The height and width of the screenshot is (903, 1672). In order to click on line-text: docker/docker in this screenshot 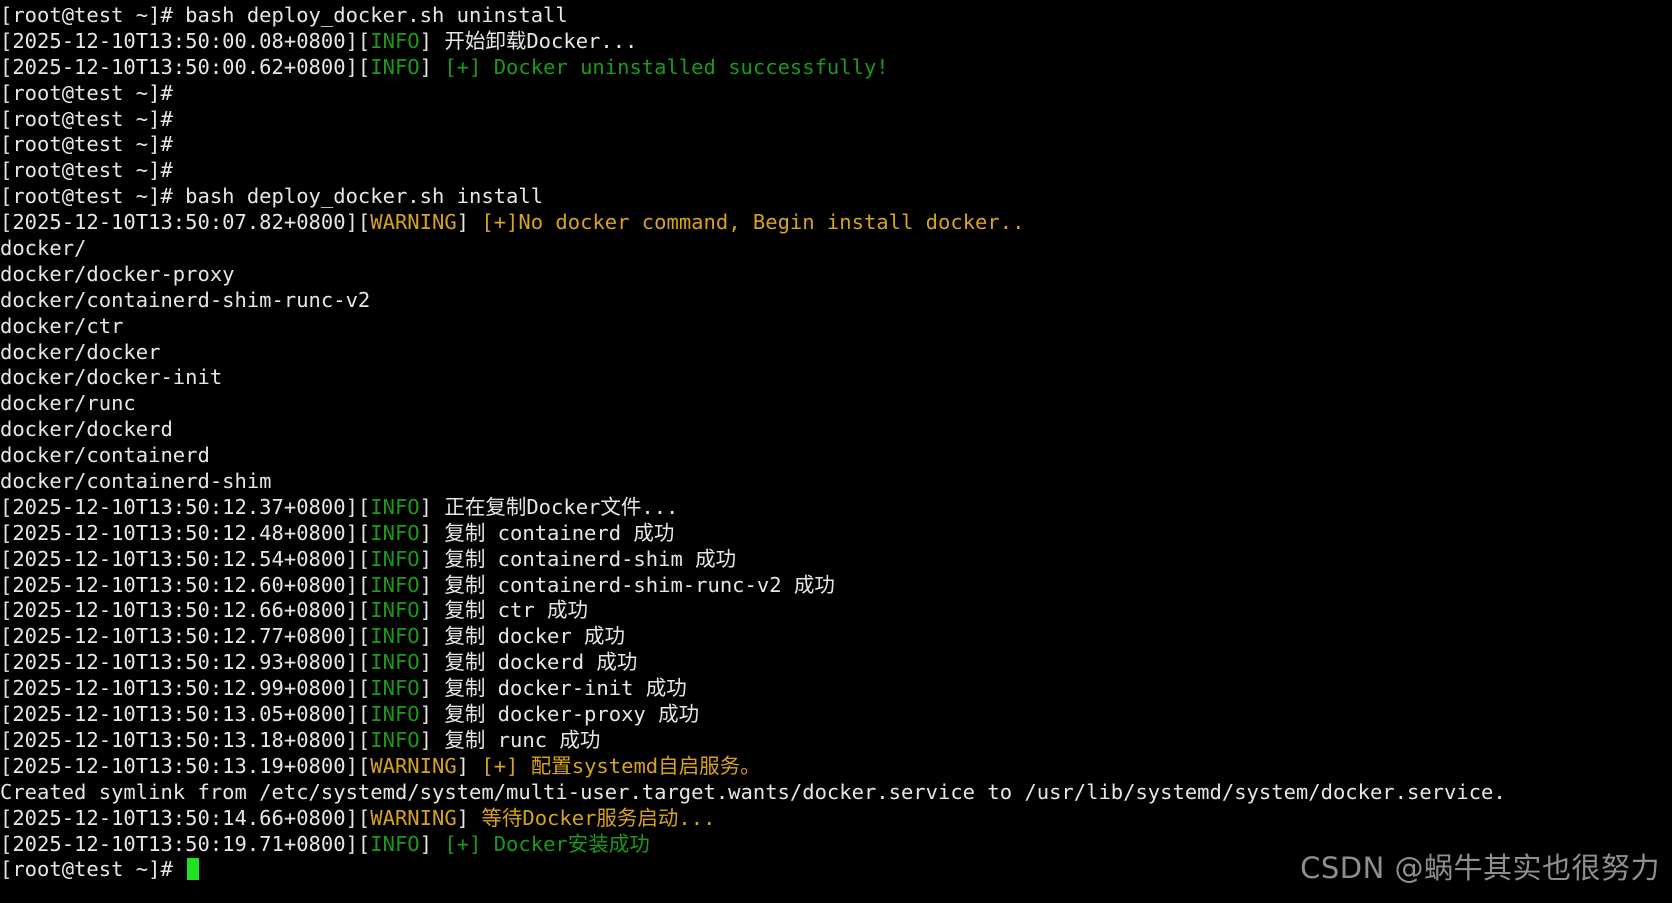, I will do `click(80, 351)`.